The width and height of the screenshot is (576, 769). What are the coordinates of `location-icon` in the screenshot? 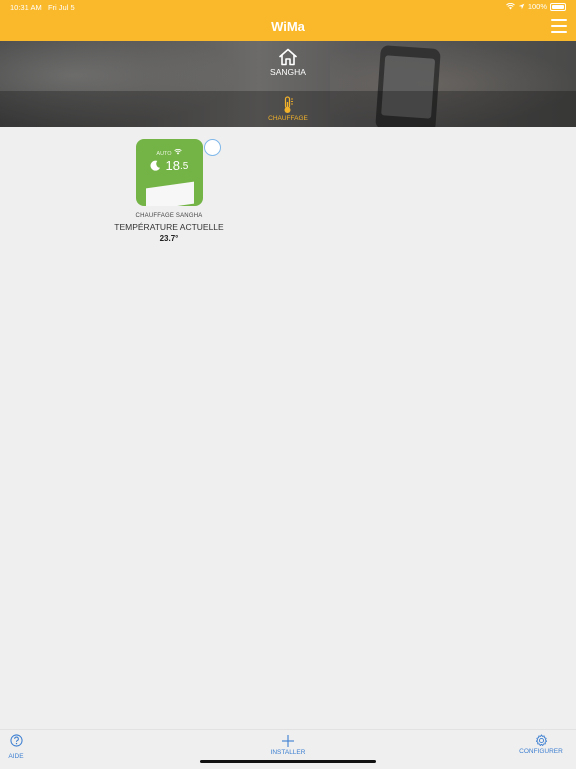 It's located at (521, 6).